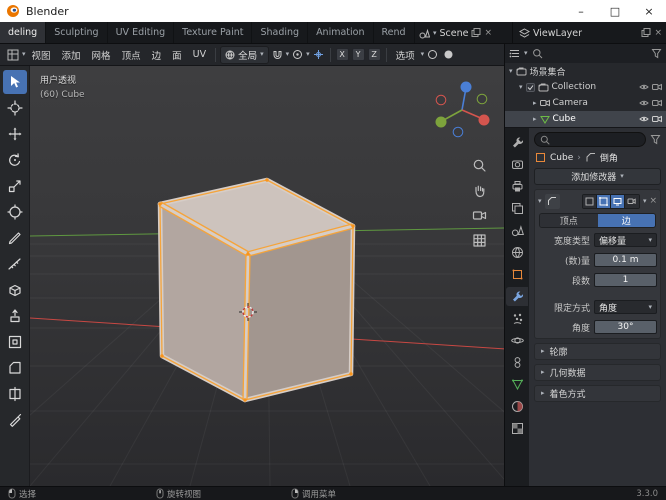 The height and width of the screenshot is (500, 666). I want to click on zoom-icon, so click(479, 165).